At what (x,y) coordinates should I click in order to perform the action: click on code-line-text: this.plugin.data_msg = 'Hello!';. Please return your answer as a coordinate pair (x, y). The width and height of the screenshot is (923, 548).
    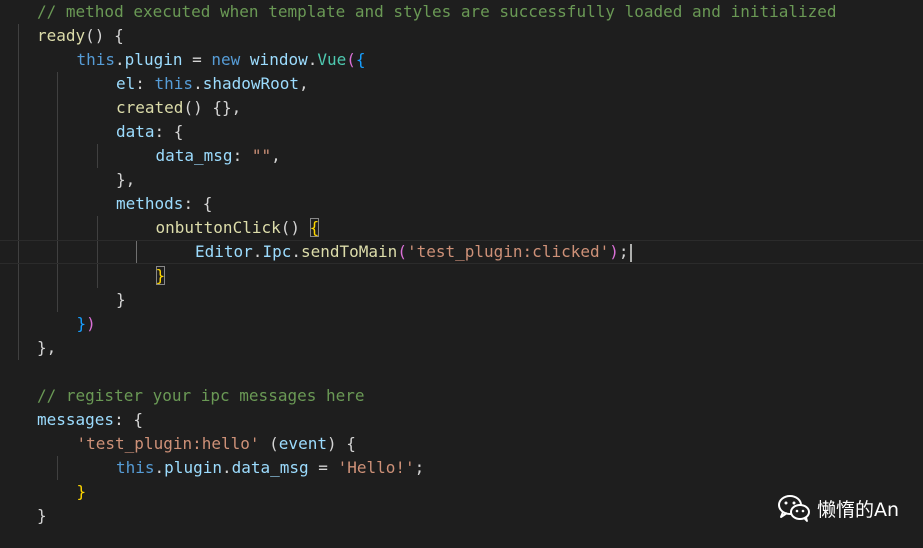
    Looking at the image, I should click on (270, 468).